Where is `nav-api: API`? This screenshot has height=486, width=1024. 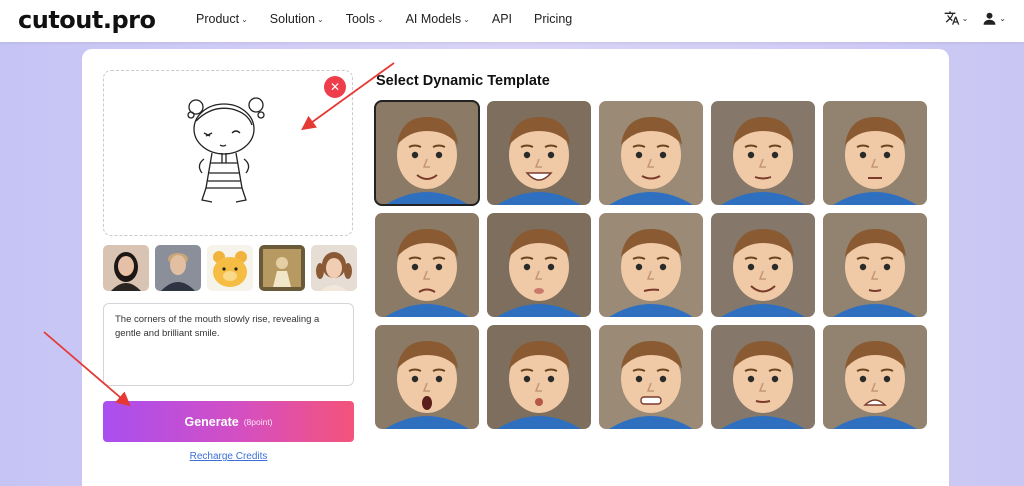 nav-api: API is located at coordinates (502, 19).